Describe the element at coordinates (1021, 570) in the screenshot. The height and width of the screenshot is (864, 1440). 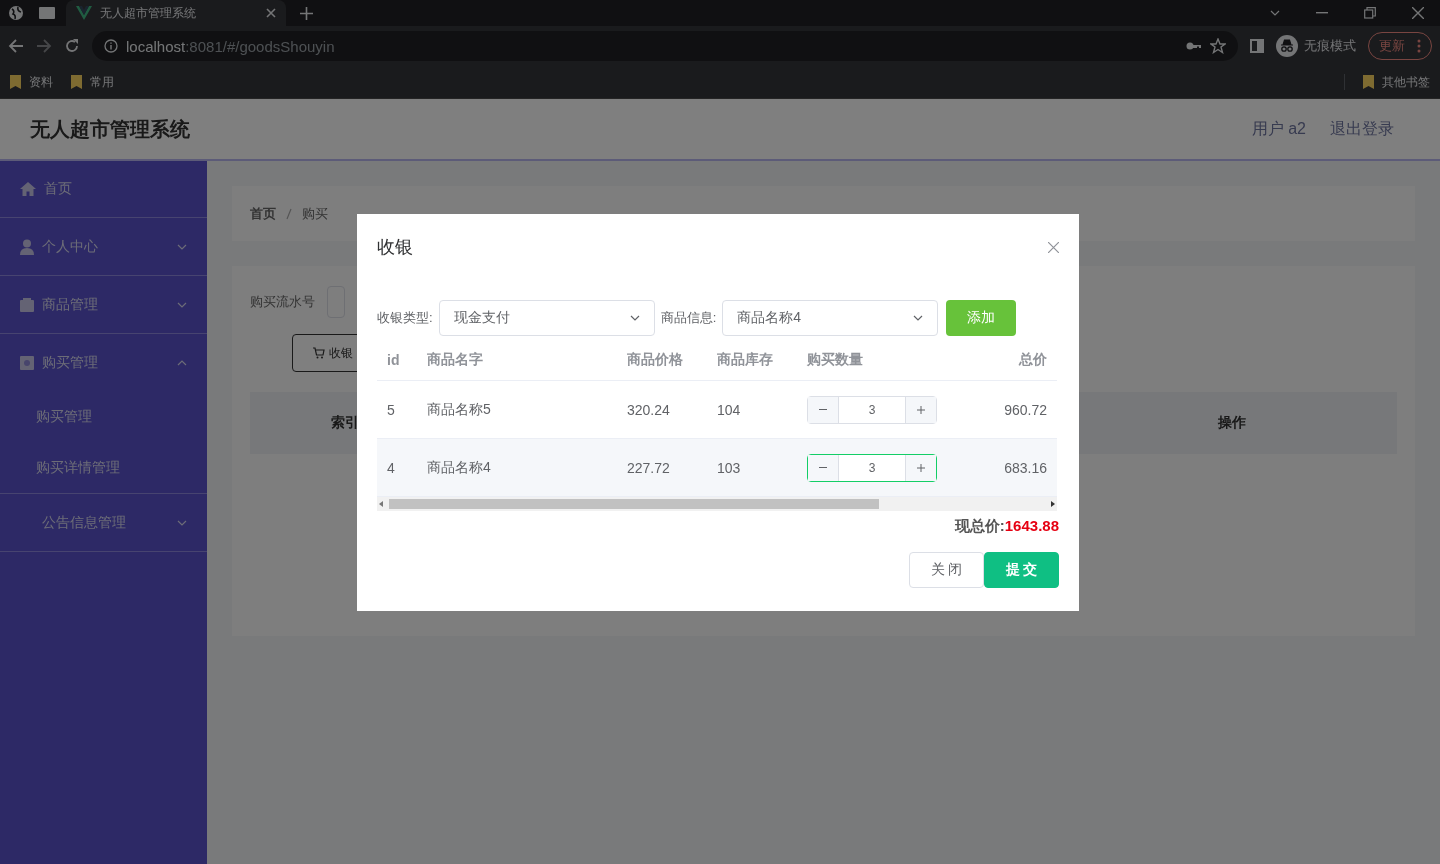
I see `submit-button: 提 交` at that location.